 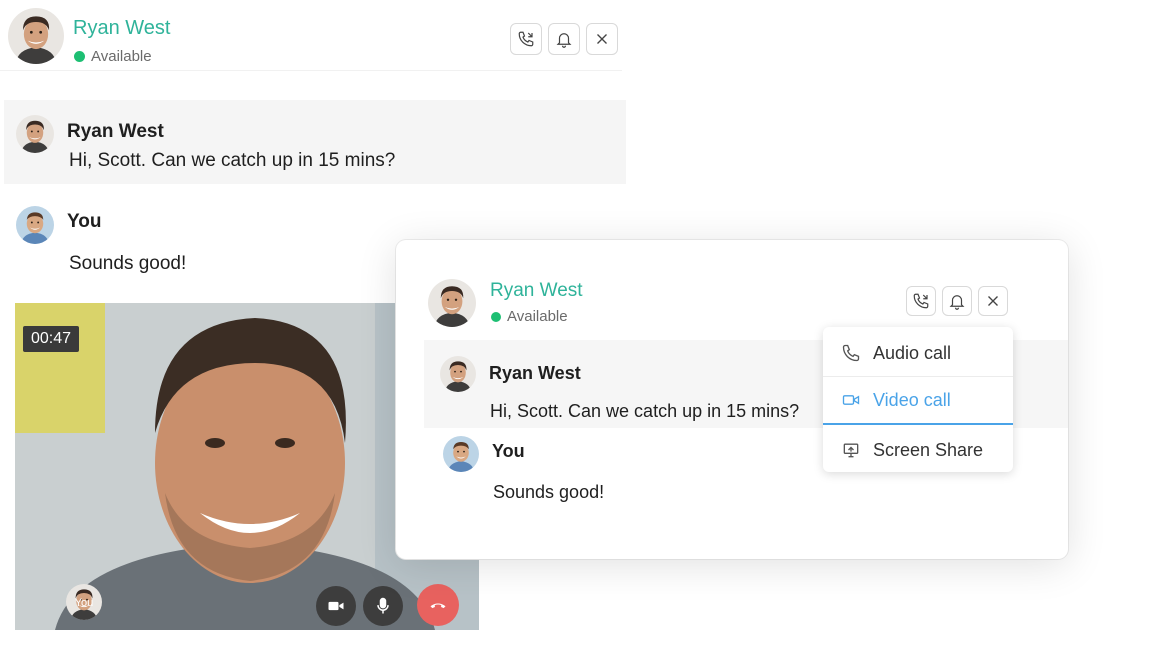 I want to click on menu-item-label: Screen Share, so click(x=928, y=449).